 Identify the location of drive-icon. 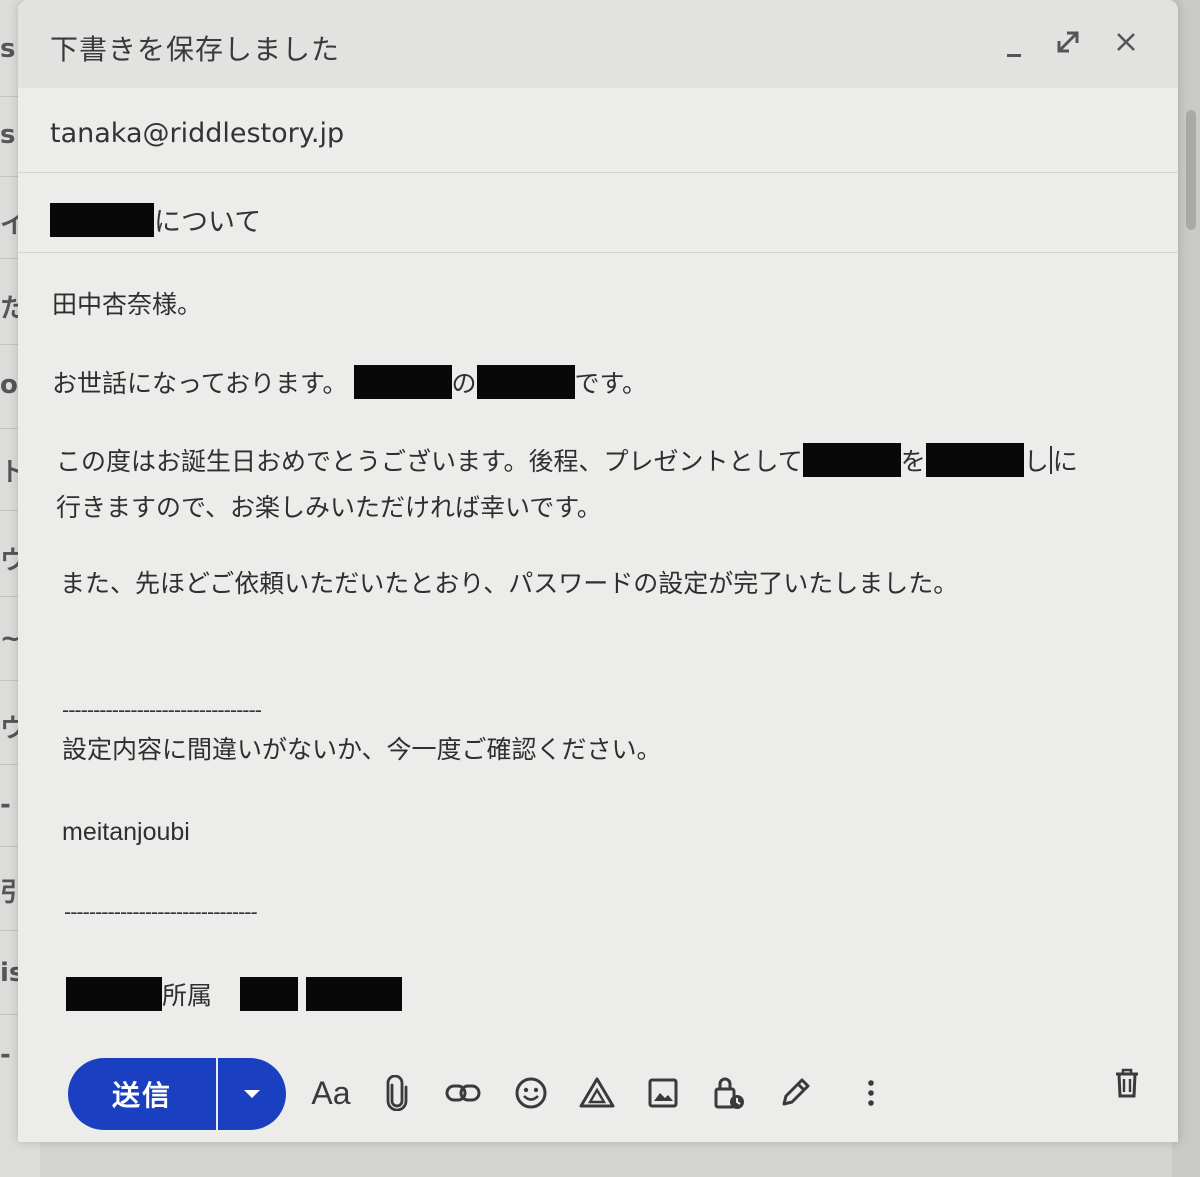
(597, 1092).